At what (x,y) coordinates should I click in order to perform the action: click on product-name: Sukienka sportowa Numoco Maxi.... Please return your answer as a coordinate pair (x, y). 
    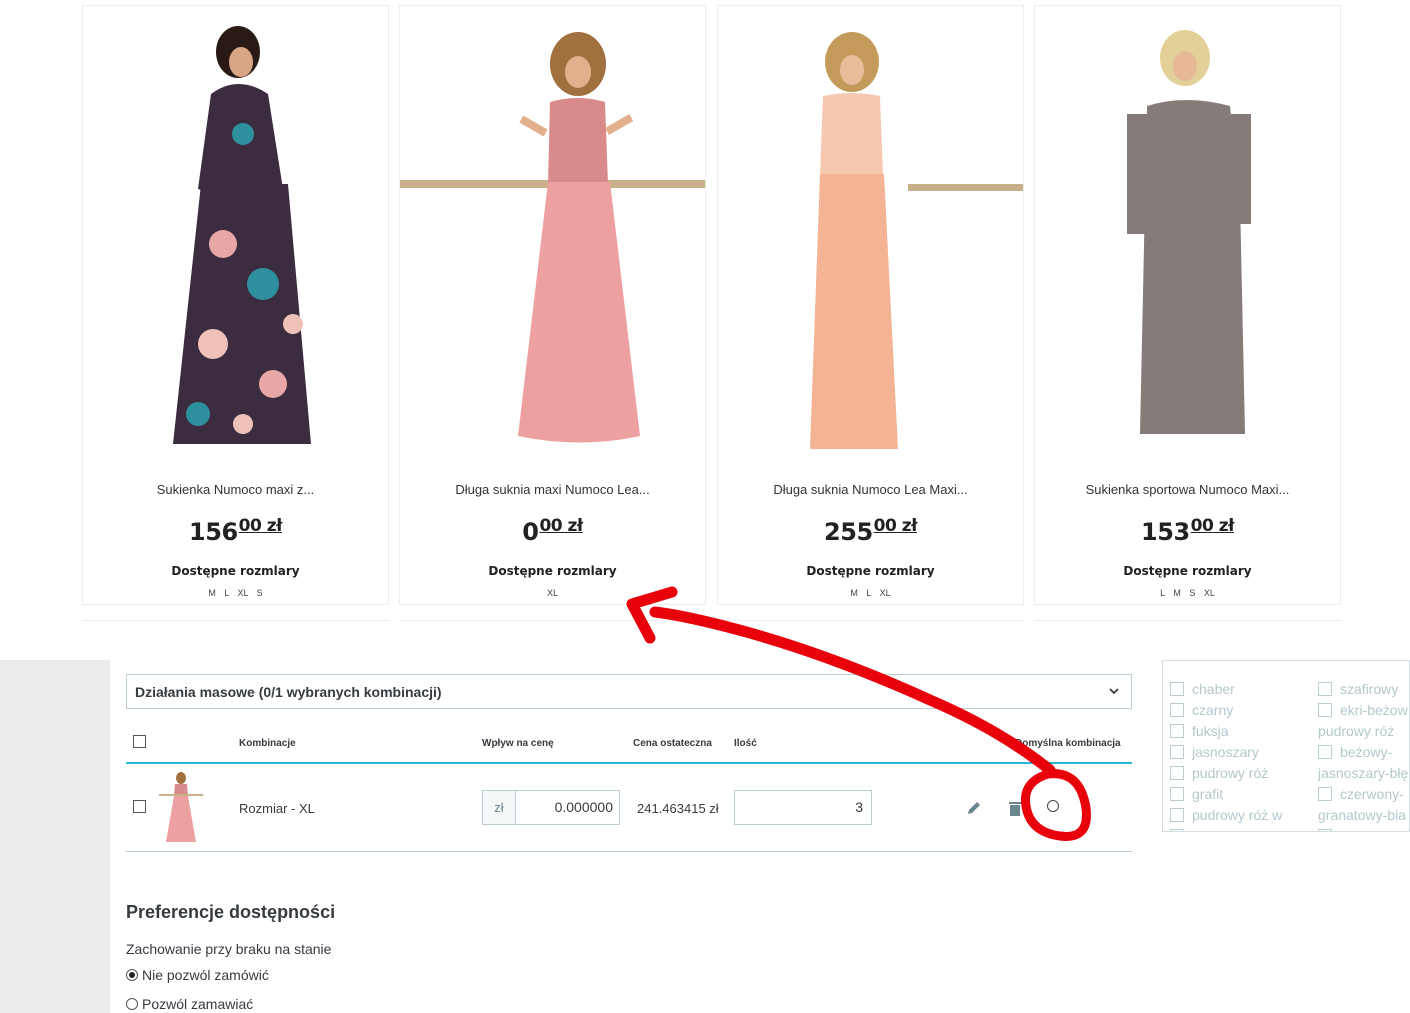
    Looking at the image, I should click on (1187, 489).